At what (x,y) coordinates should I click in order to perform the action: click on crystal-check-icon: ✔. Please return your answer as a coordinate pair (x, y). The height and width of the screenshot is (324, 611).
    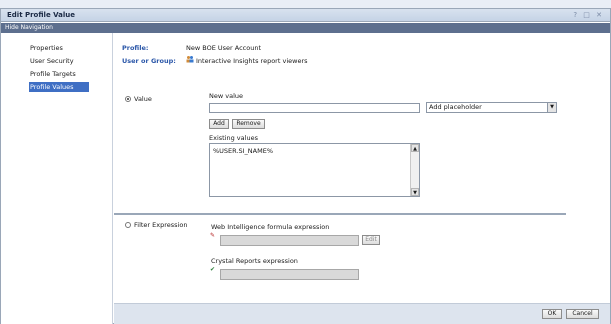
    Looking at the image, I should click on (213, 269).